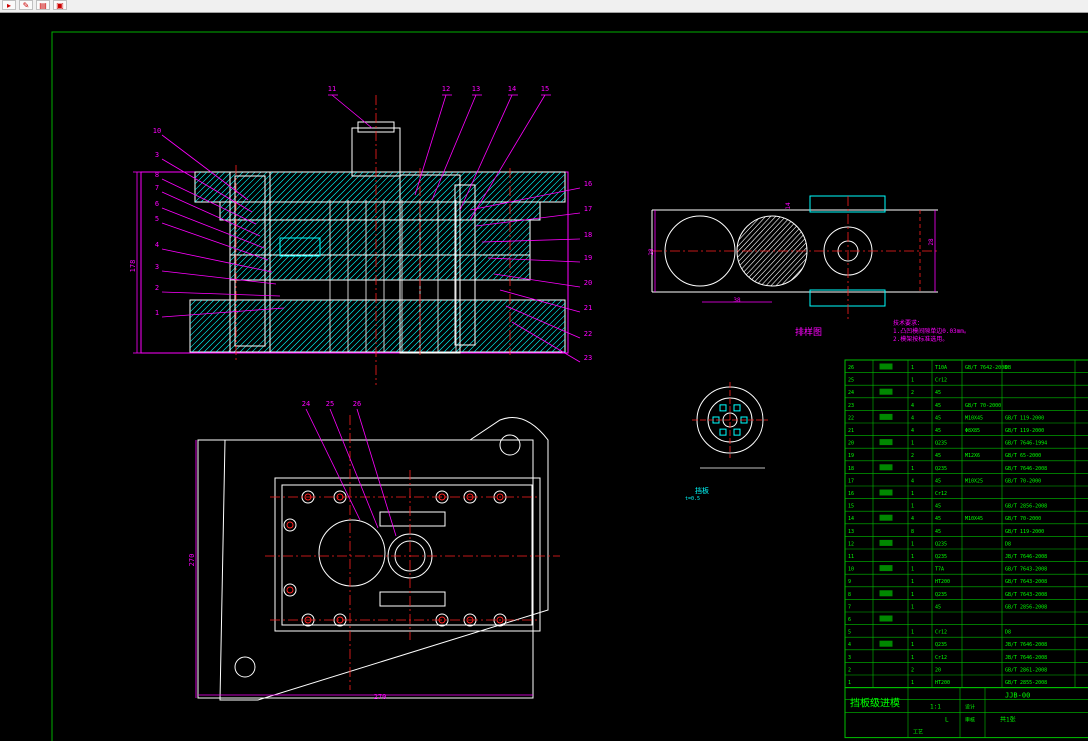 The image size is (1088, 741). Describe the element at coordinates (972, 431) in the screenshot. I see `bom-cell: Φ8X85` at that location.